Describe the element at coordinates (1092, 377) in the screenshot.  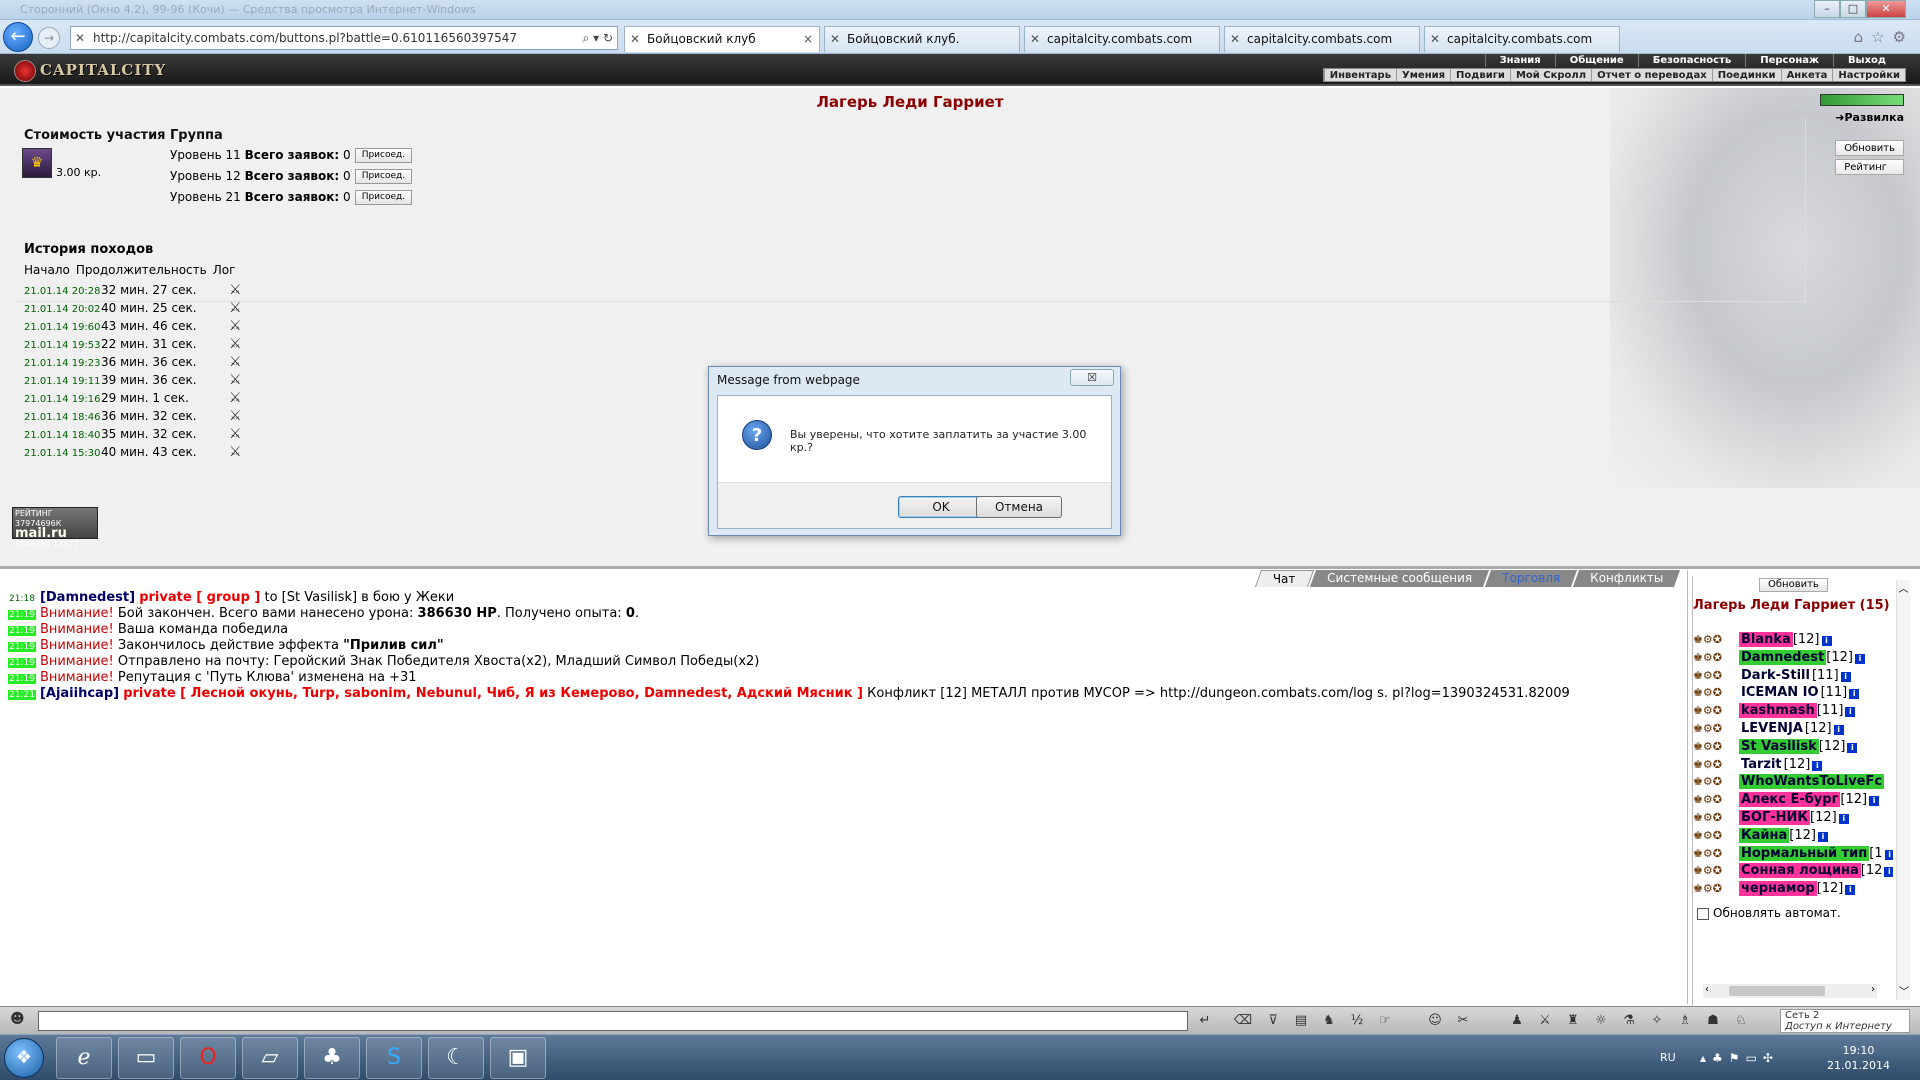
I see `dialog-close-button: ☒` at that location.